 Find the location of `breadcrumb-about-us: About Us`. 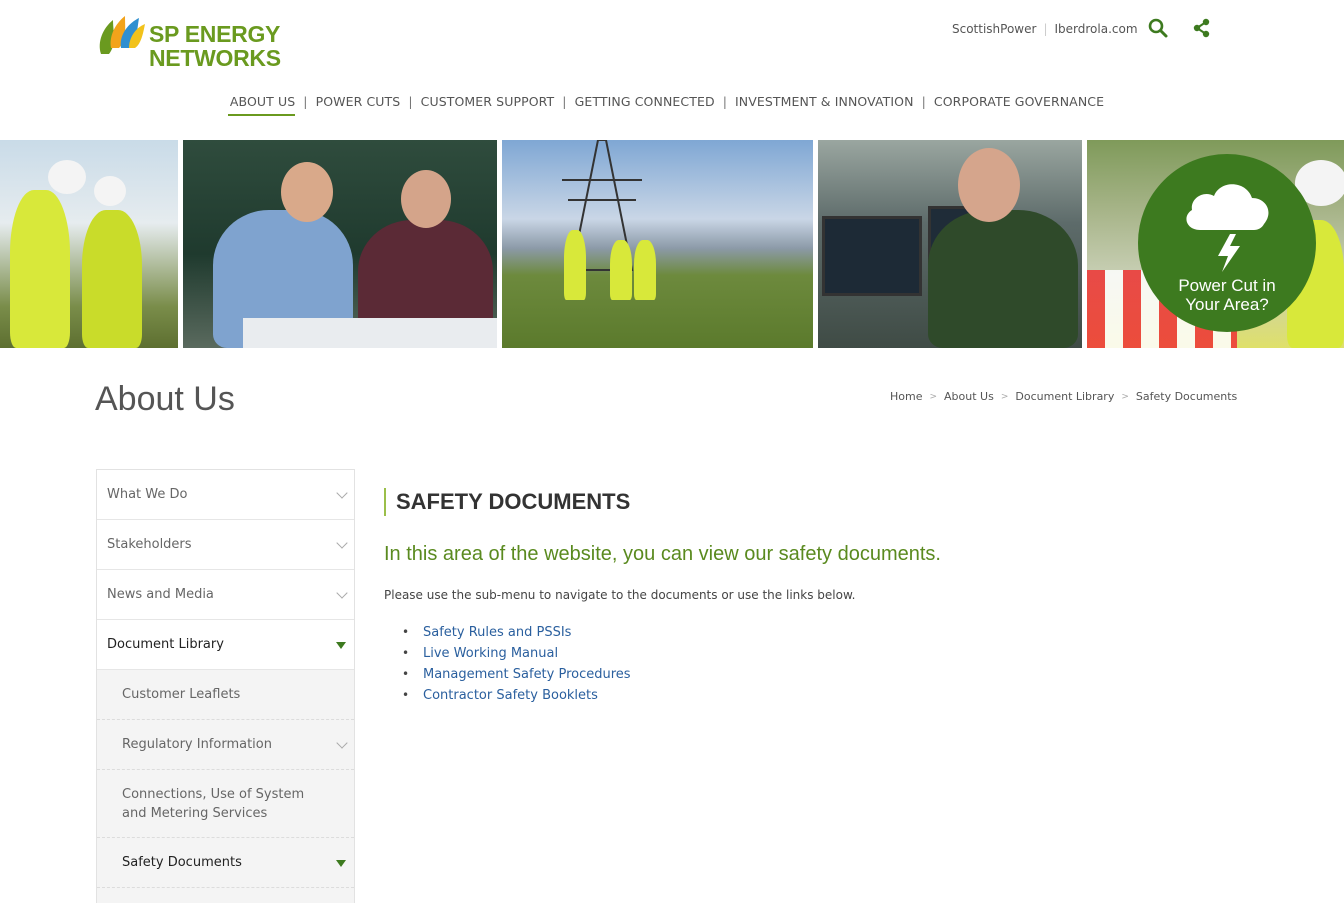

breadcrumb-about-us: About Us is located at coordinates (969, 396).